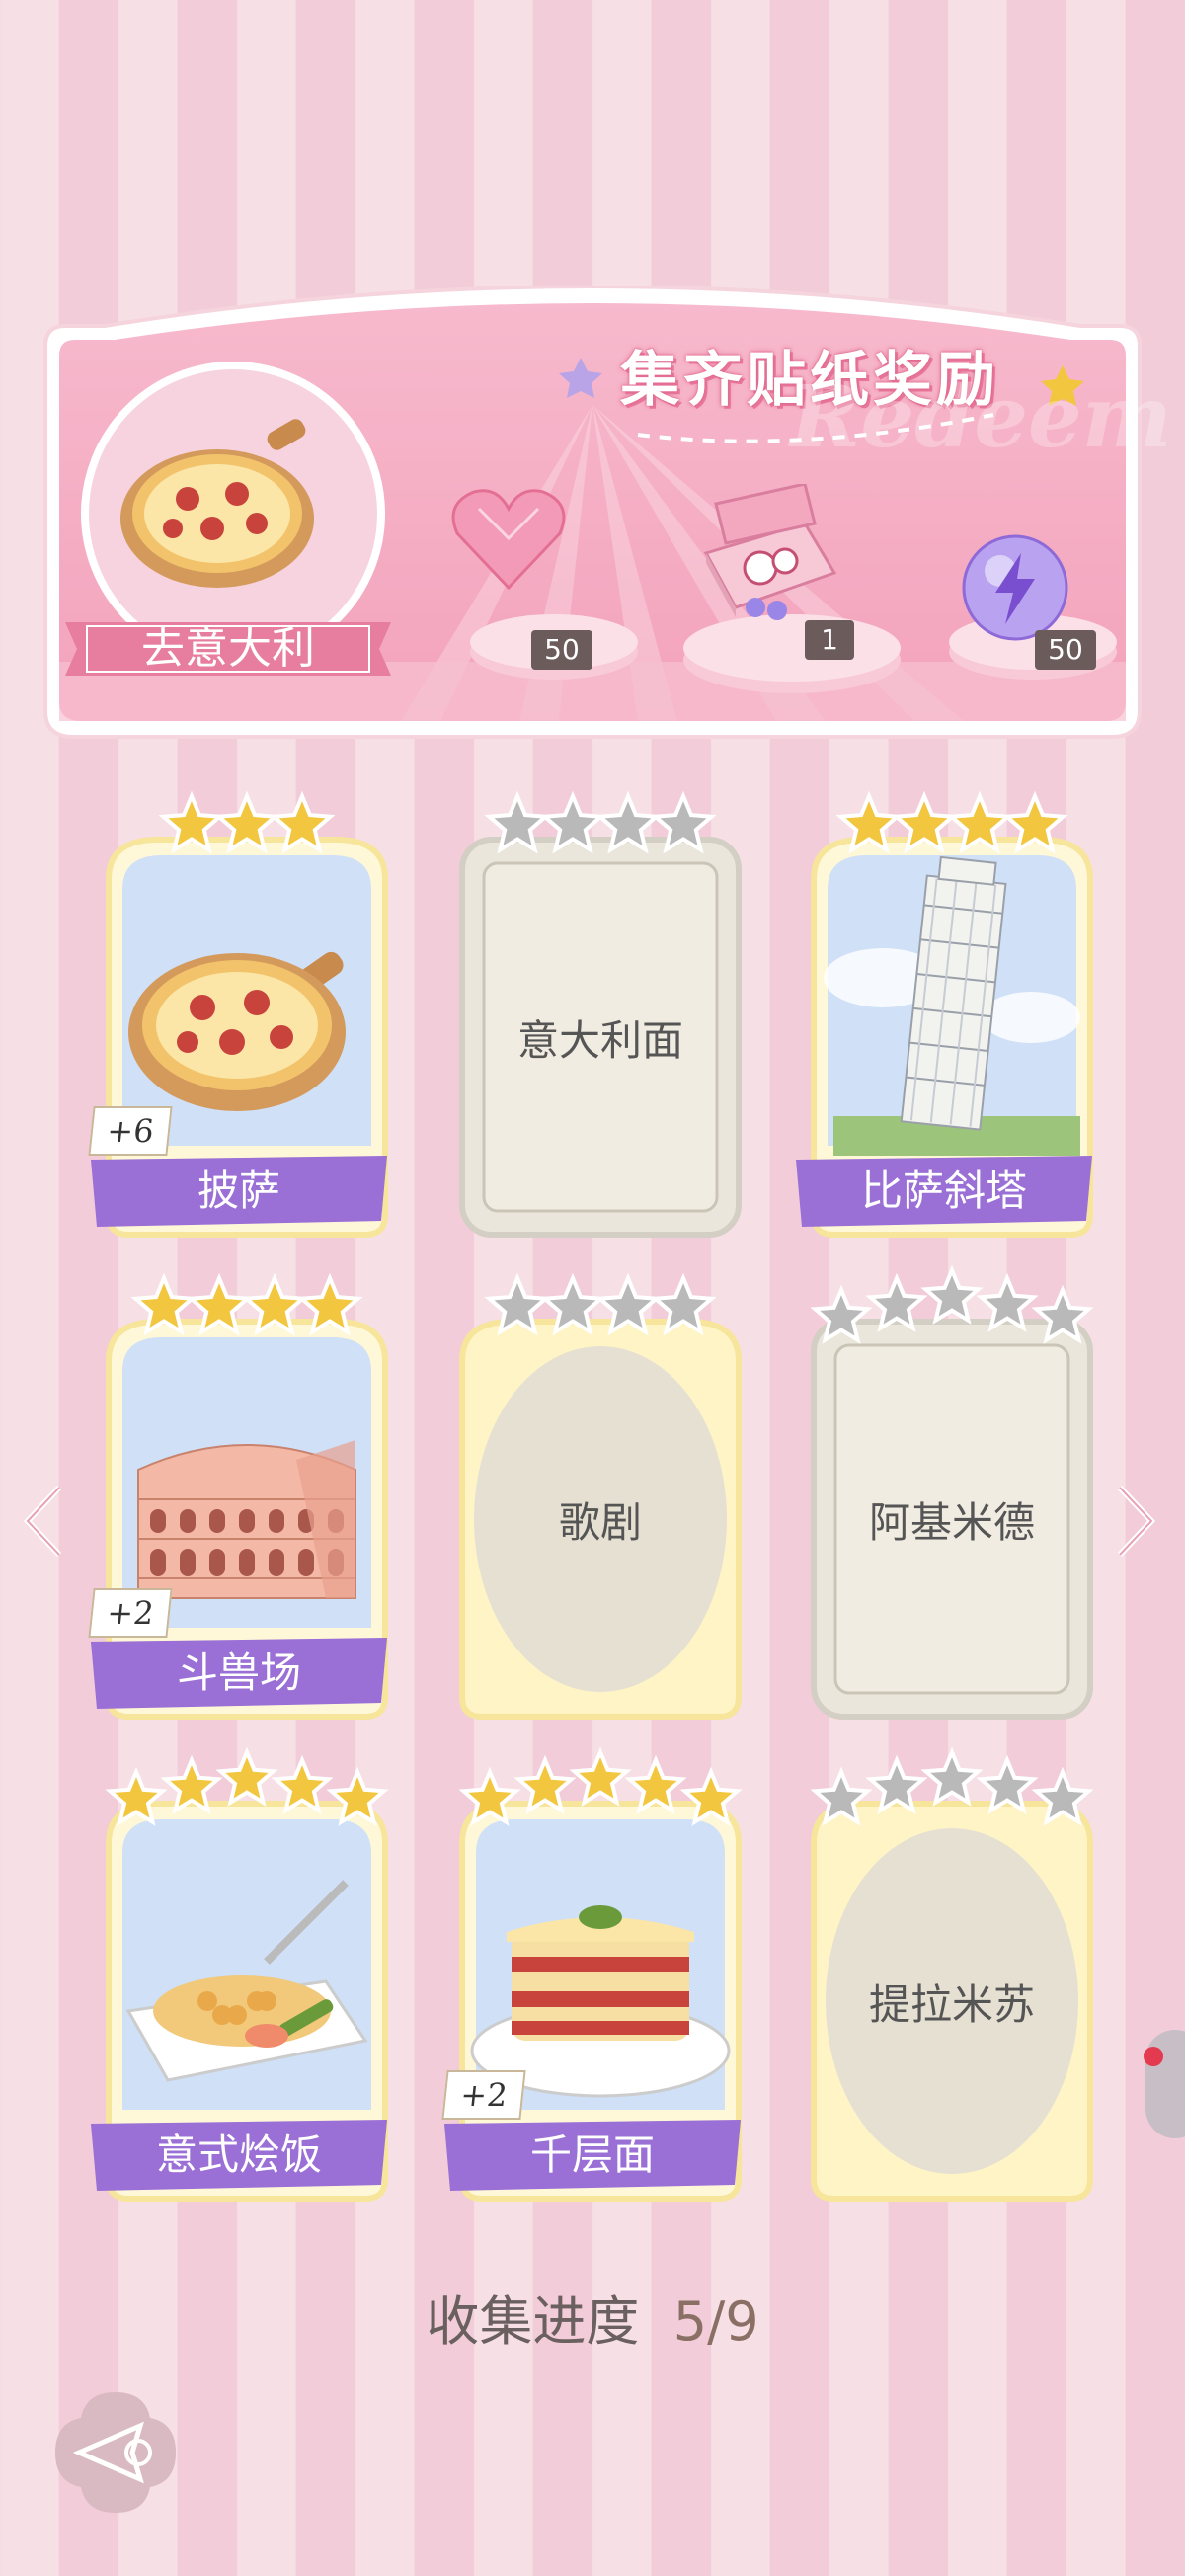  Describe the element at coordinates (770, 552) in the screenshot. I see `gift-box-icon` at that location.